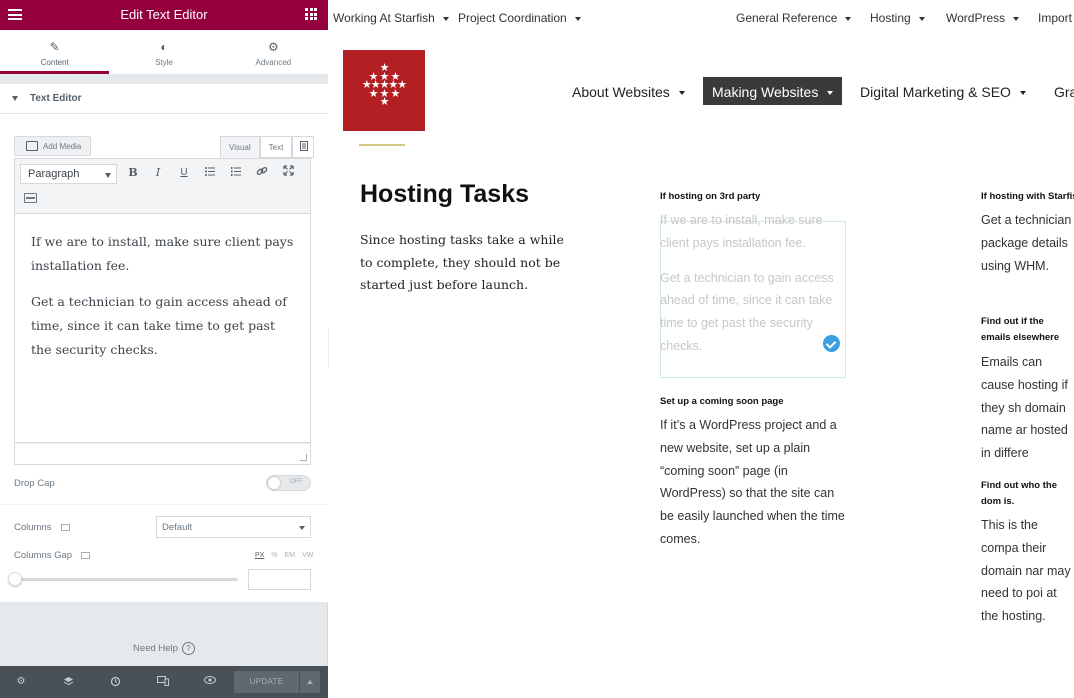  What do you see at coordinates (52, 555) in the screenshot?
I see `columns-gap-label: Columns Gap` at bounding box center [52, 555].